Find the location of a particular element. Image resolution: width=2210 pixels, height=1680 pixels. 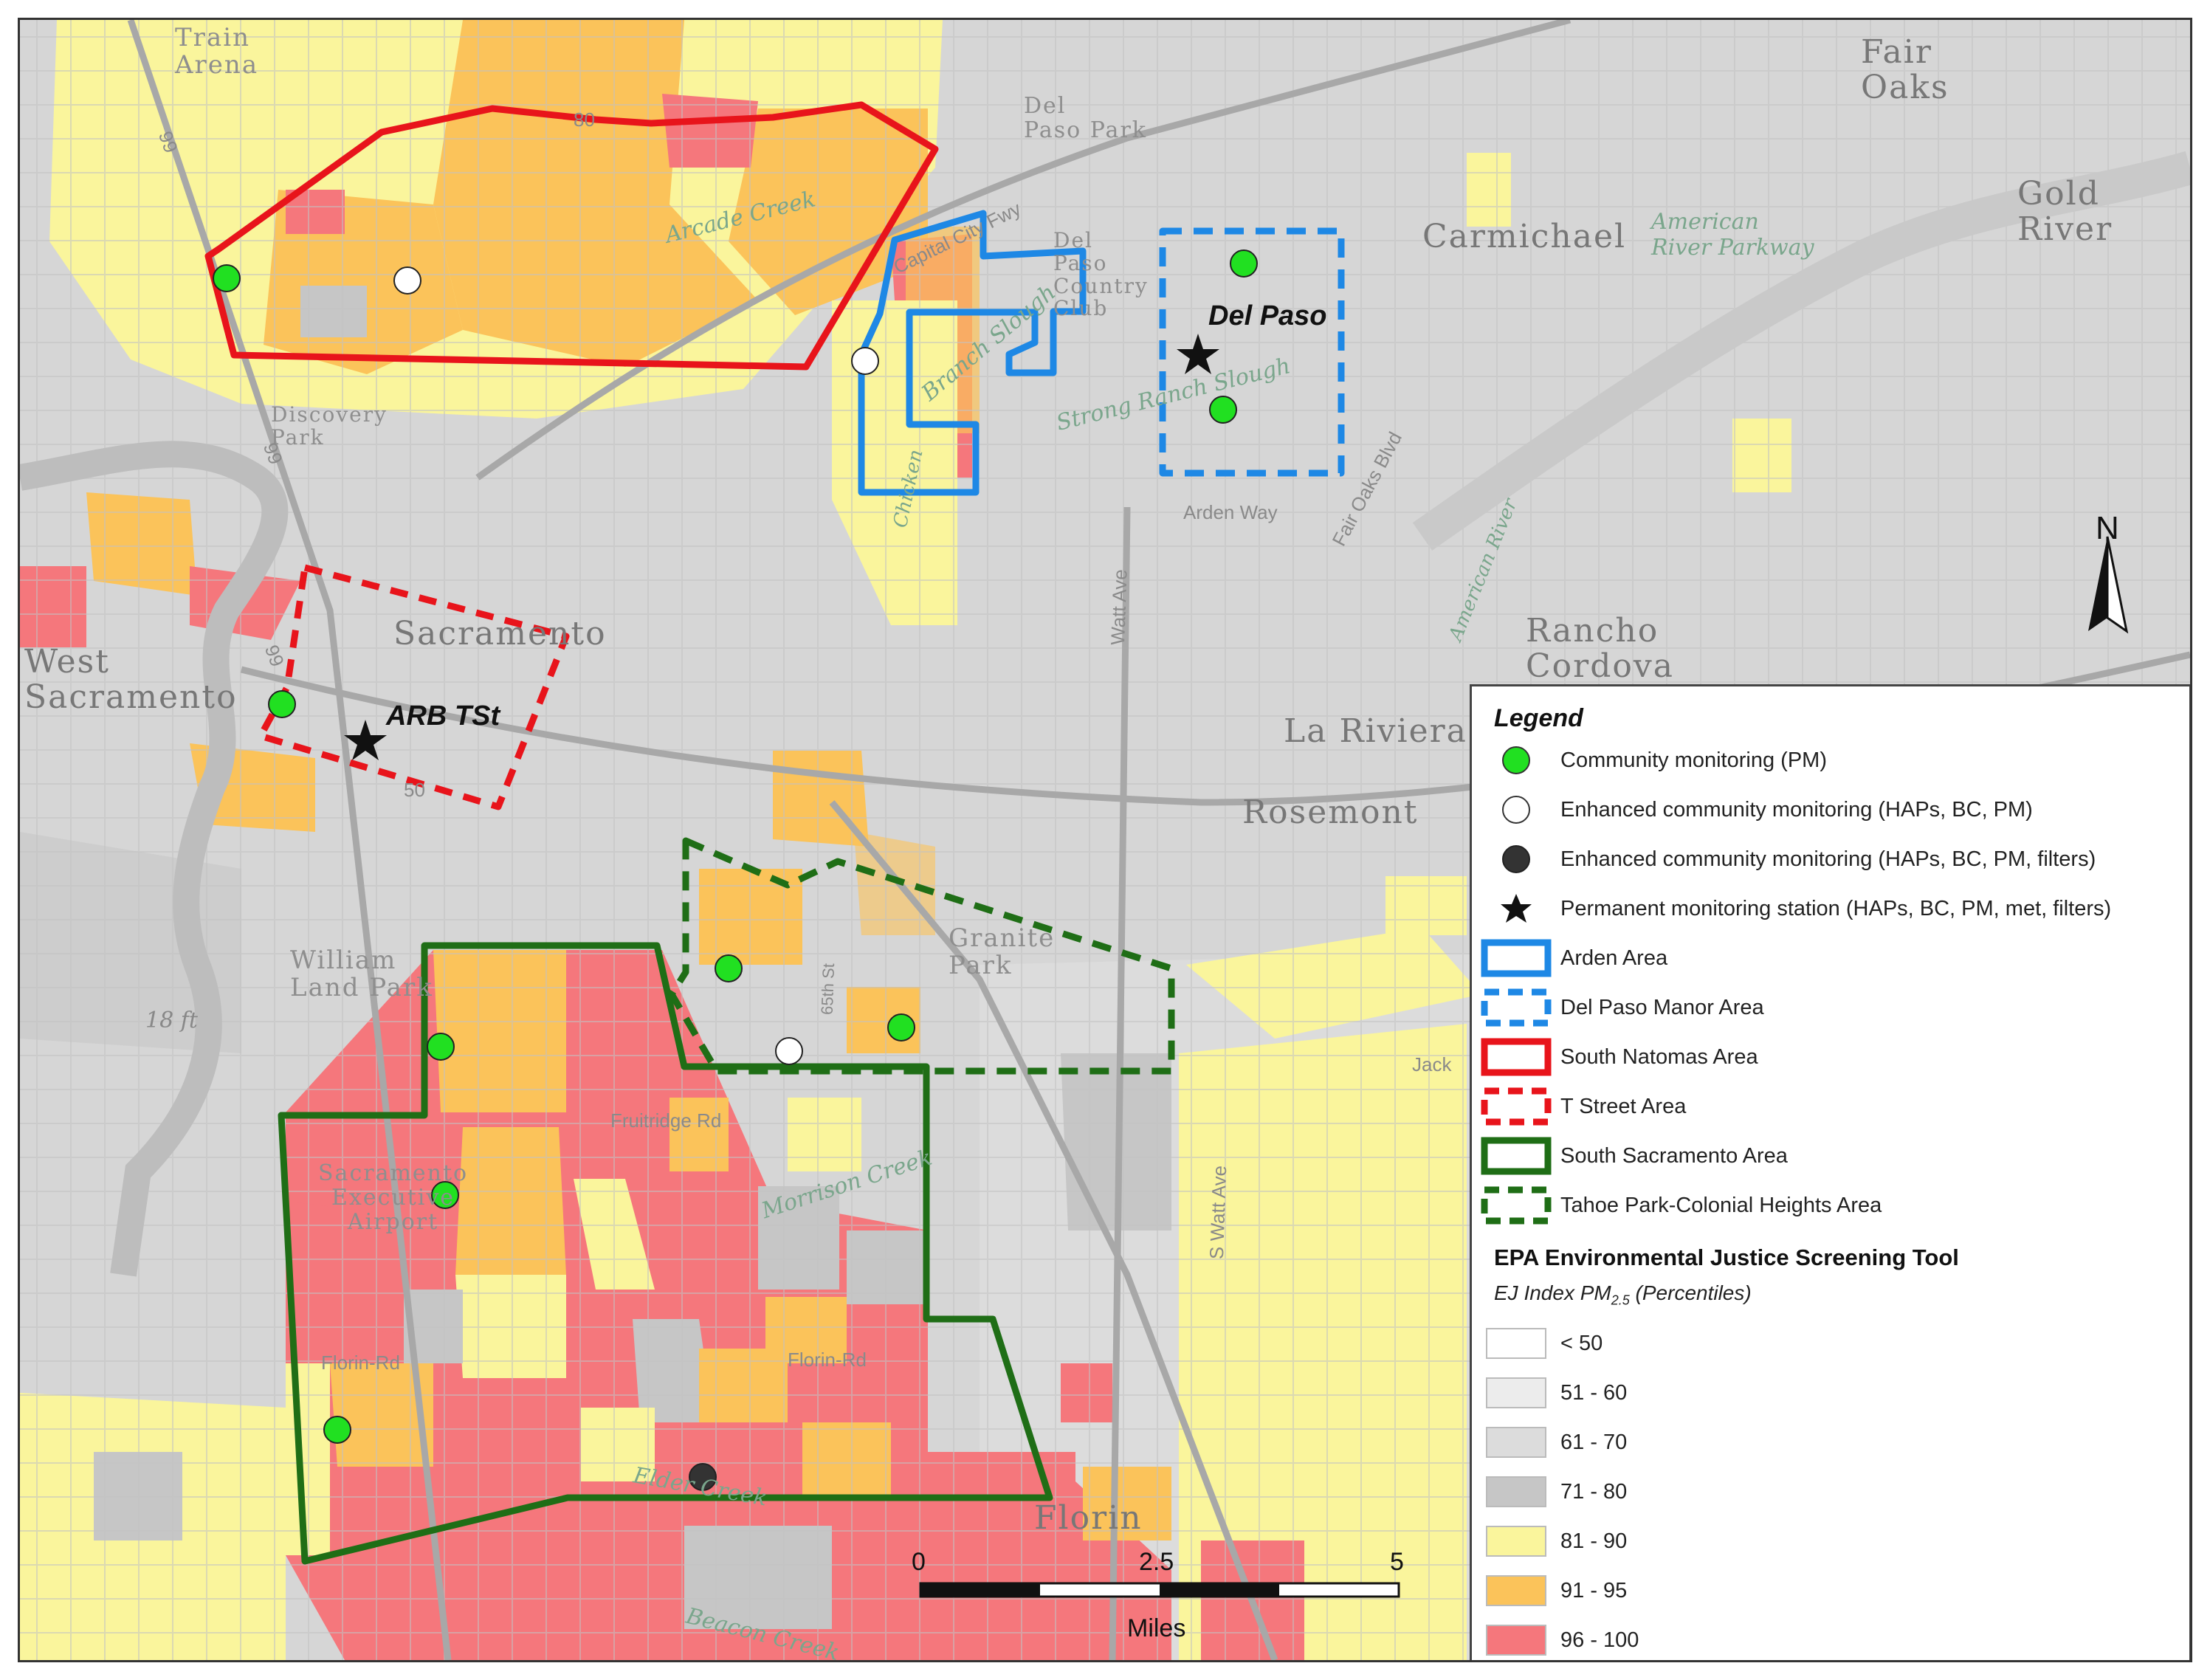

legend-class: 51 - 60 is located at coordinates (1550, 1393).